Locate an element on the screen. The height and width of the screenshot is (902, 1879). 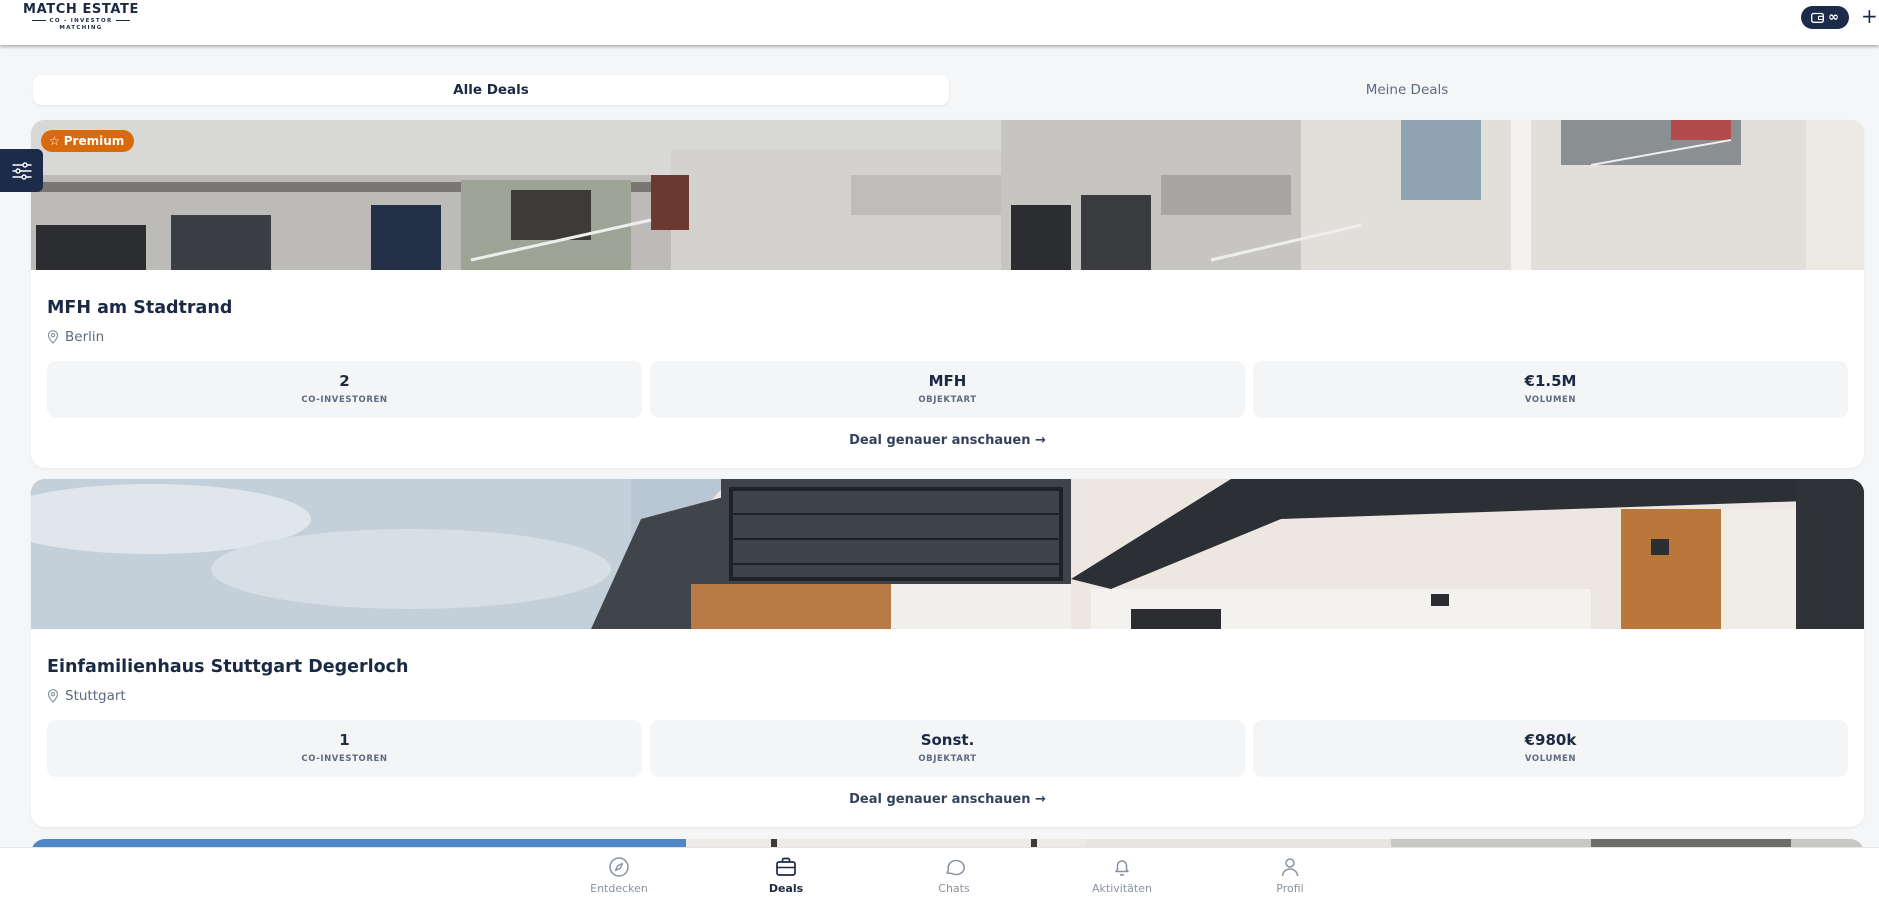
add-button: + is located at coordinates (1869, 16).